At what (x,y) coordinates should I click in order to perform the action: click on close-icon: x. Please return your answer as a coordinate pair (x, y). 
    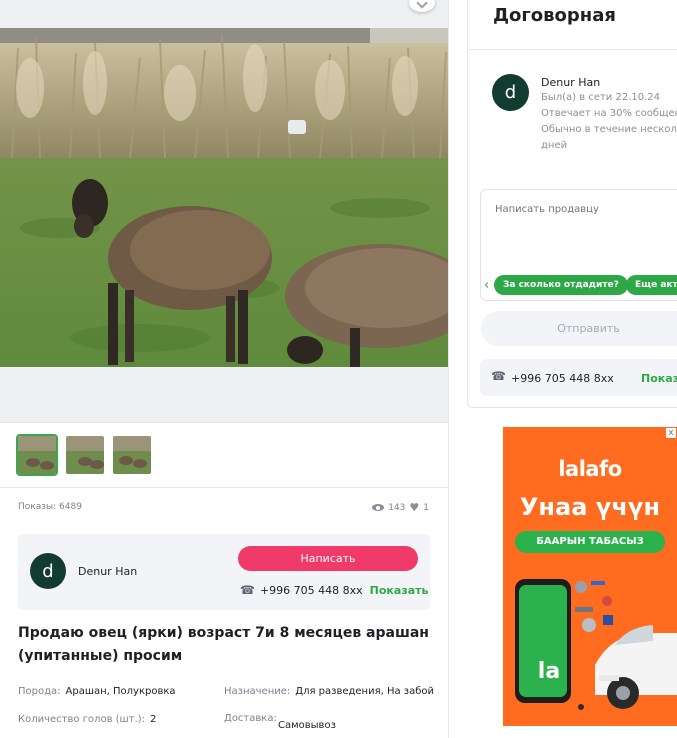
    Looking at the image, I should click on (671, 433).